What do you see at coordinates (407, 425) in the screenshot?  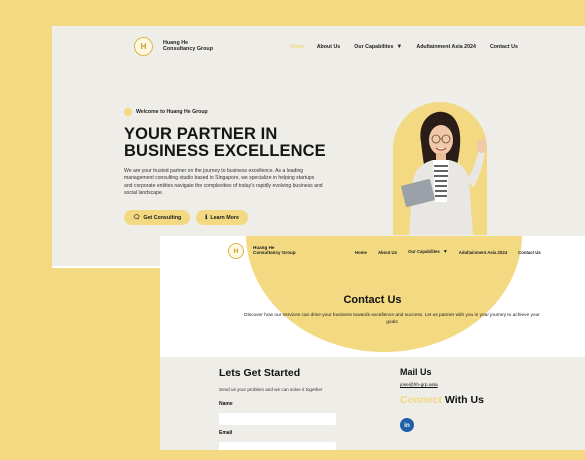 I see `linkedin-icon: in` at bounding box center [407, 425].